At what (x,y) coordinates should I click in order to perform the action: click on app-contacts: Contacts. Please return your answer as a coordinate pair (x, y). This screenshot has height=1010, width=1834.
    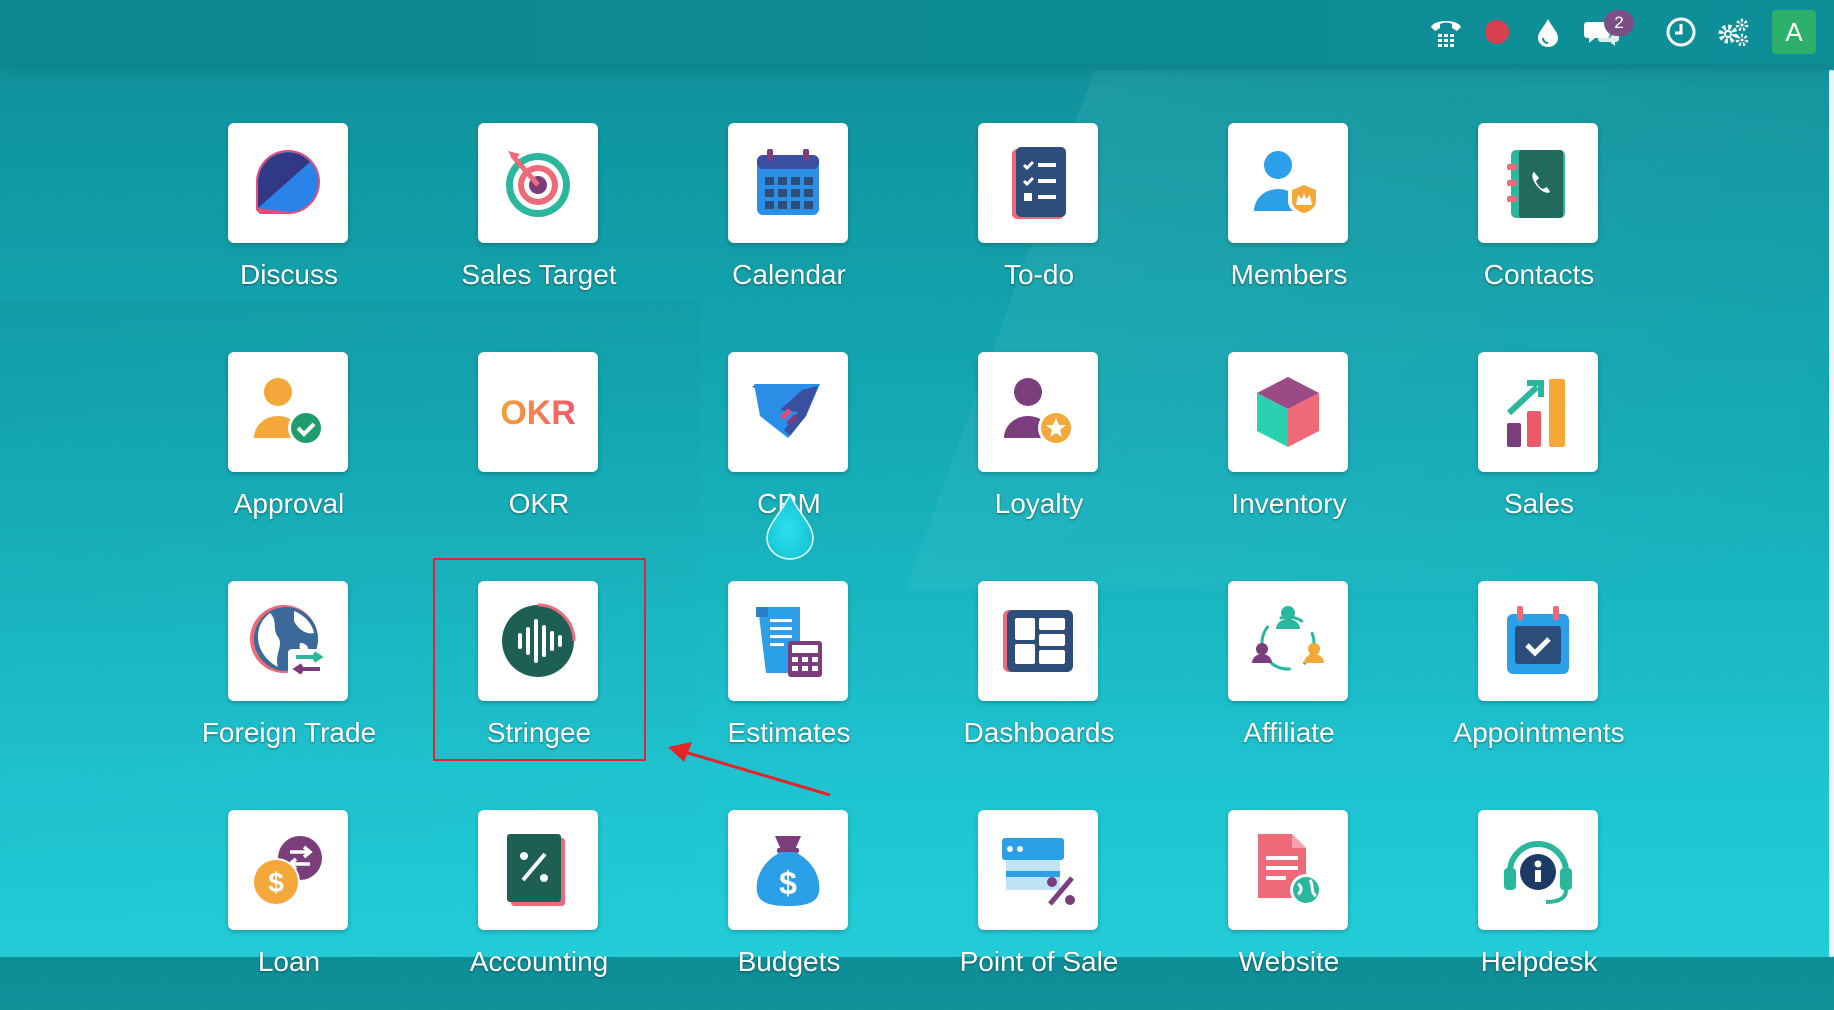
    Looking at the image, I should click on (1539, 223).